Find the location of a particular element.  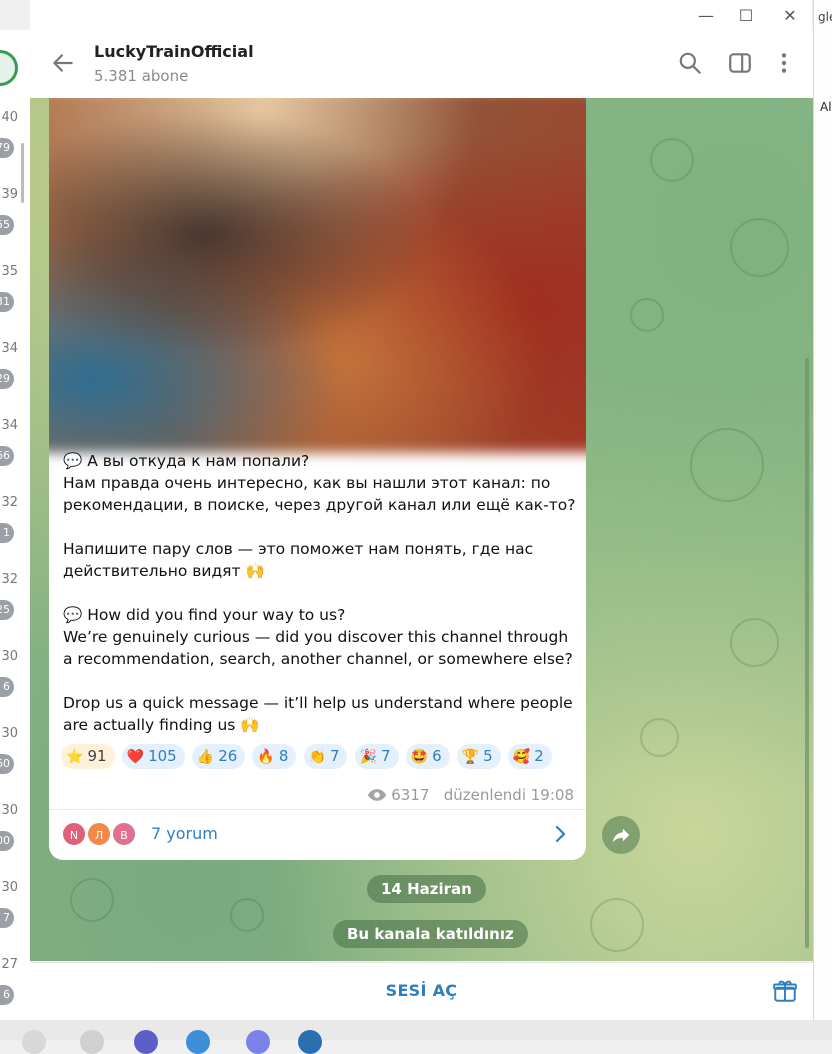

chat-time: 32 is located at coordinates (9, 502).